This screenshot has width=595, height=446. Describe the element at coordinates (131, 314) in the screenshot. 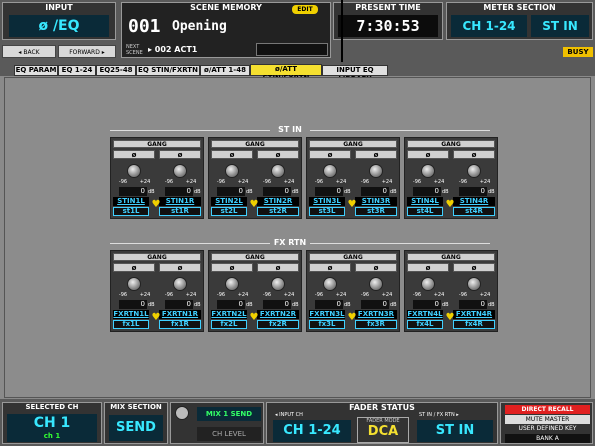

I see `channel-name: FXRTN1L` at that location.